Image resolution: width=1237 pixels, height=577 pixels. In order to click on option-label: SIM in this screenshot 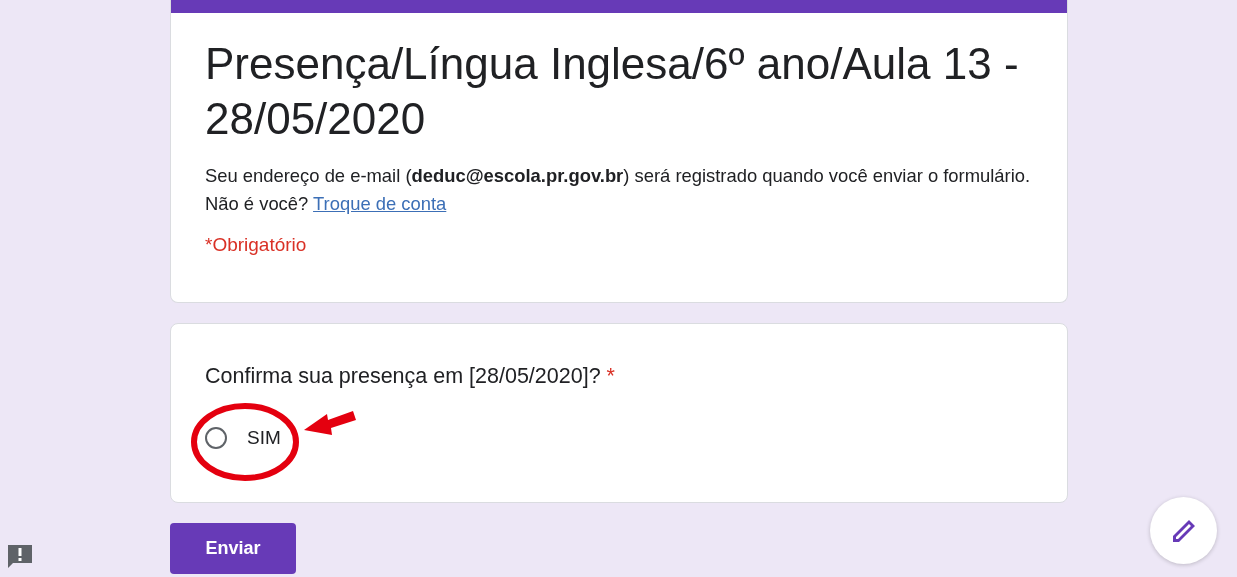, I will do `click(264, 438)`.